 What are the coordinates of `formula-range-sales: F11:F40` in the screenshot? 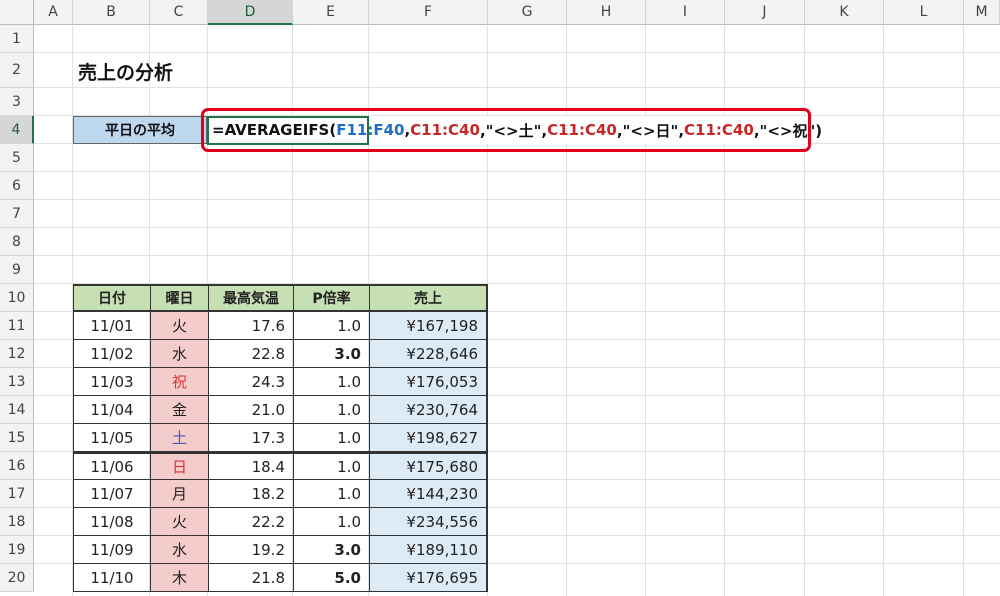 It's located at (370, 130).